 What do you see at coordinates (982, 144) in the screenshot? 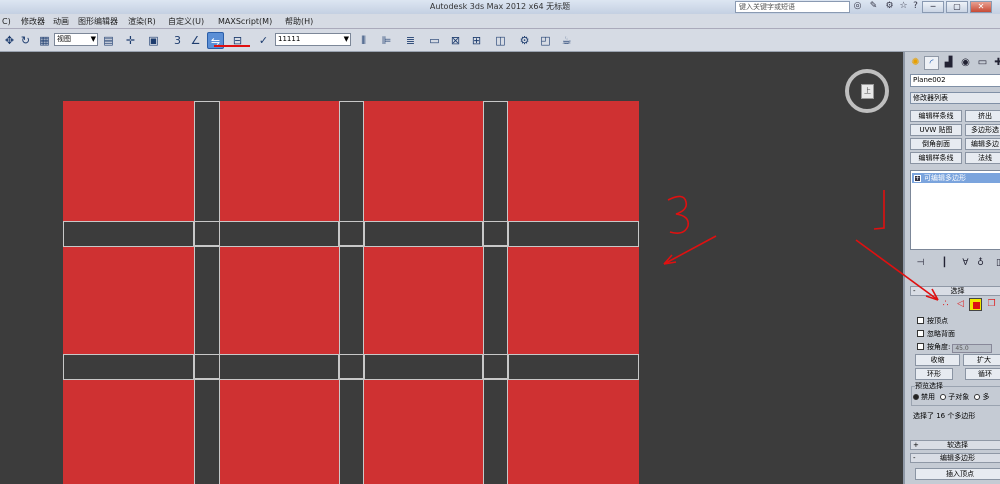
I see `modifier-button: 编辑多边` at bounding box center [982, 144].